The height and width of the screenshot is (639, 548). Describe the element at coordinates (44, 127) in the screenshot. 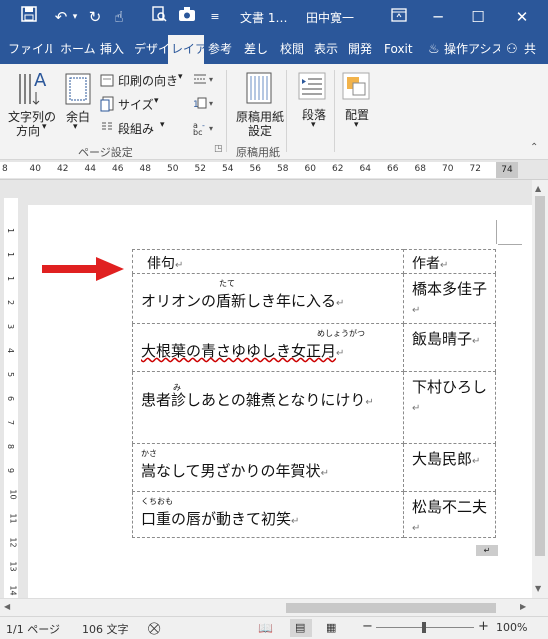

I see `text-direction-dropdown-icon: ▾` at that location.